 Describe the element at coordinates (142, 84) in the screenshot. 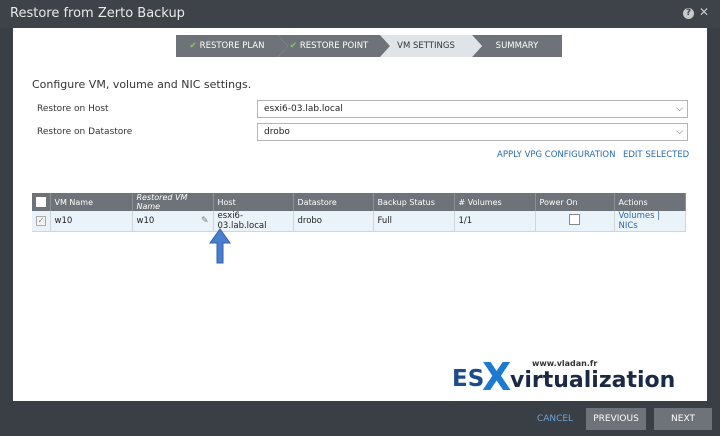

I see `page-heading: Configure VM, volume and NIC settings.` at that location.